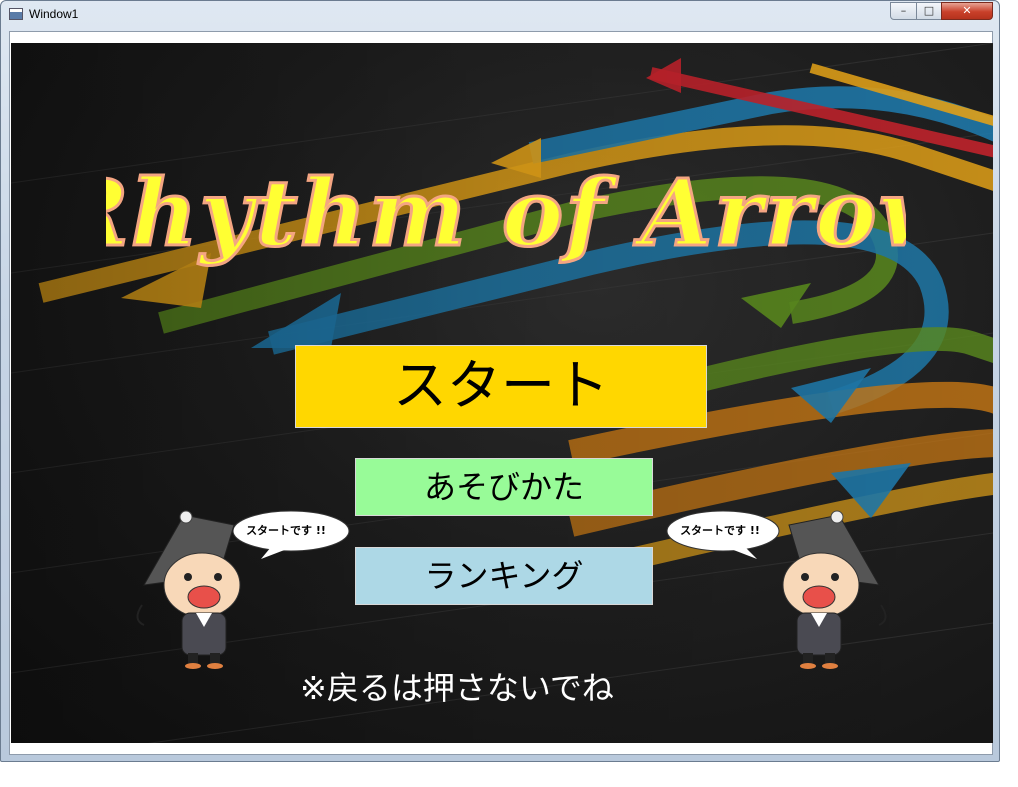 The height and width of the screenshot is (787, 1018). What do you see at coordinates (929, 11) in the screenshot?
I see `maximize-button: □` at bounding box center [929, 11].